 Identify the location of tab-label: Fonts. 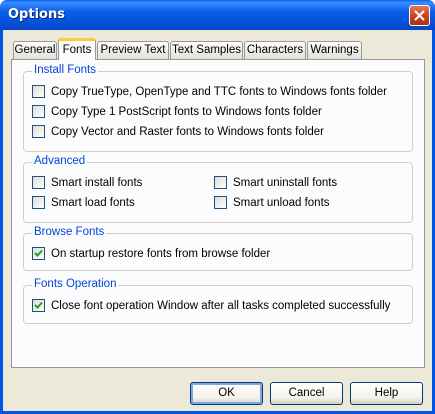
(77, 50).